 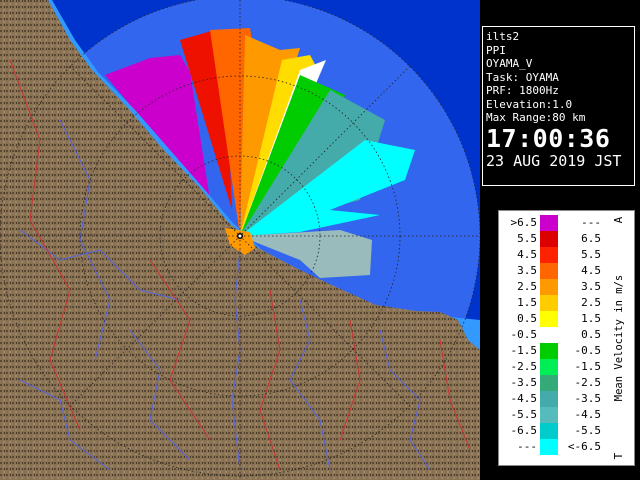 What do you see at coordinates (496, 50) in the screenshot?
I see `scan-type: PPI` at bounding box center [496, 50].